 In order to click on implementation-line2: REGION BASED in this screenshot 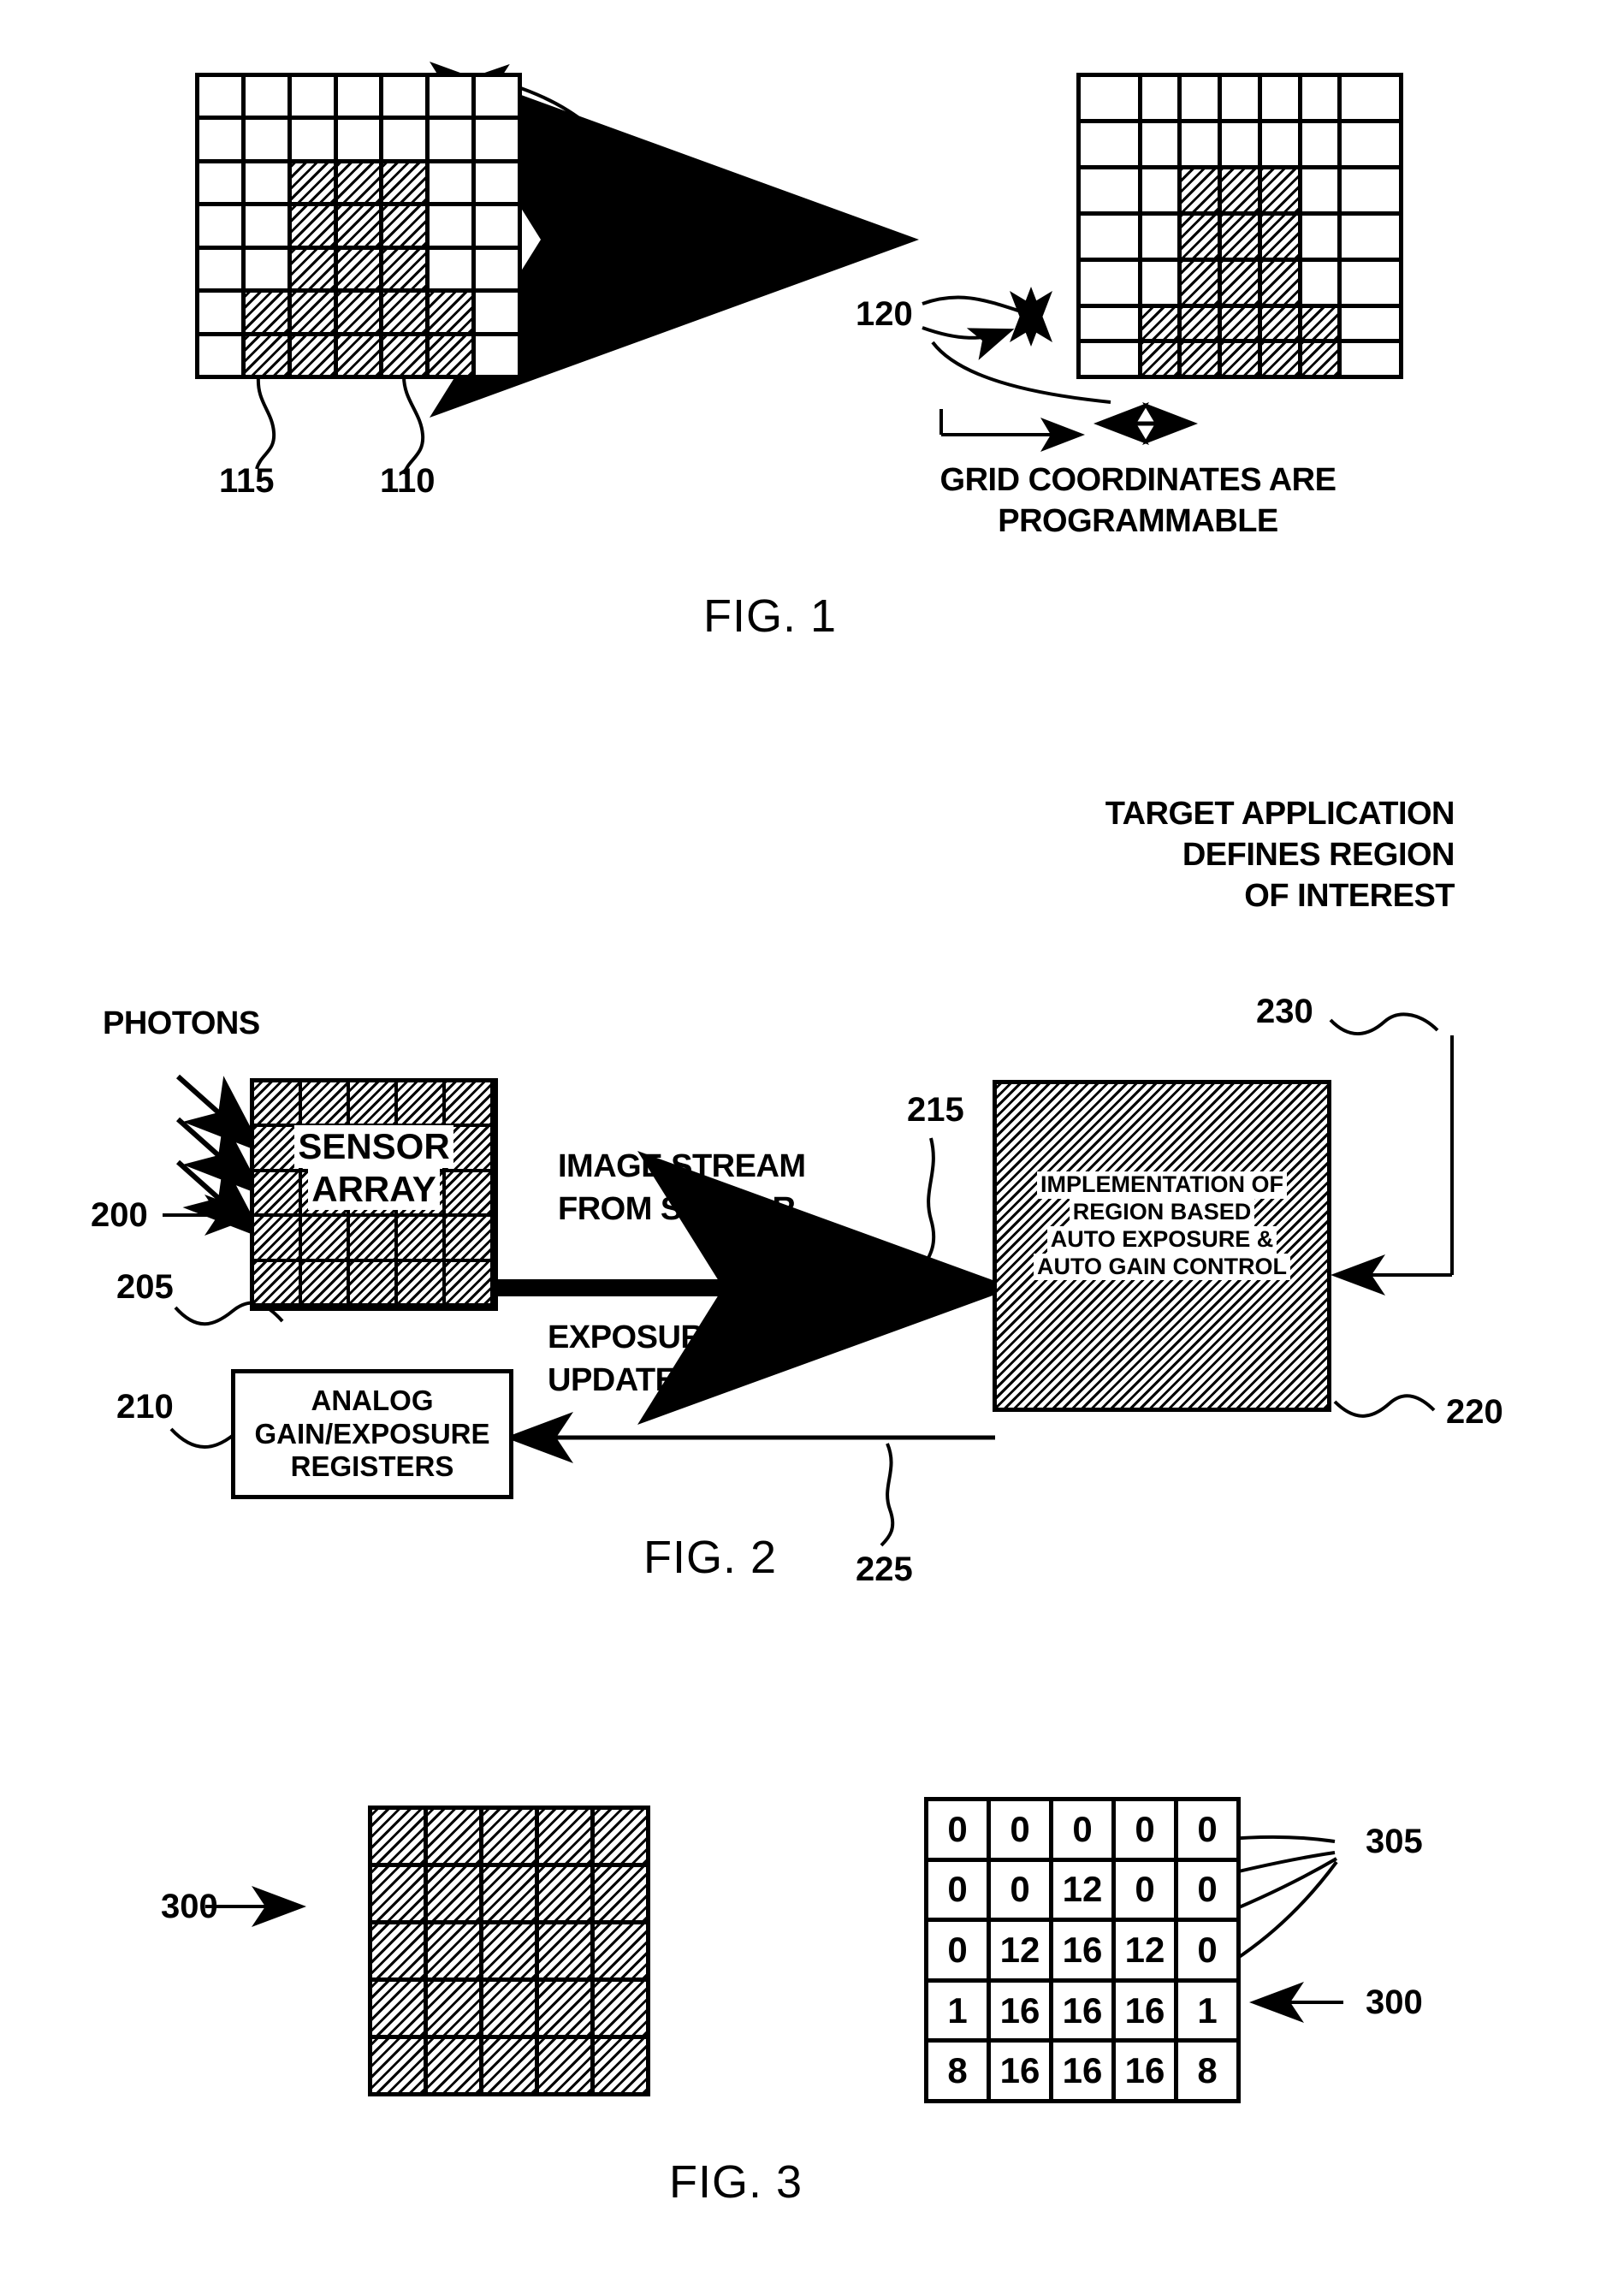, I will do `click(1162, 1212)`.